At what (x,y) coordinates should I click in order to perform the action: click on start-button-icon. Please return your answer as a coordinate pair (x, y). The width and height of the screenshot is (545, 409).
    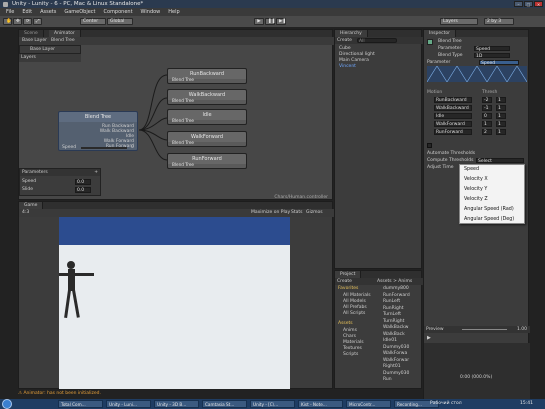
    Looking at the image, I should click on (7, 404).